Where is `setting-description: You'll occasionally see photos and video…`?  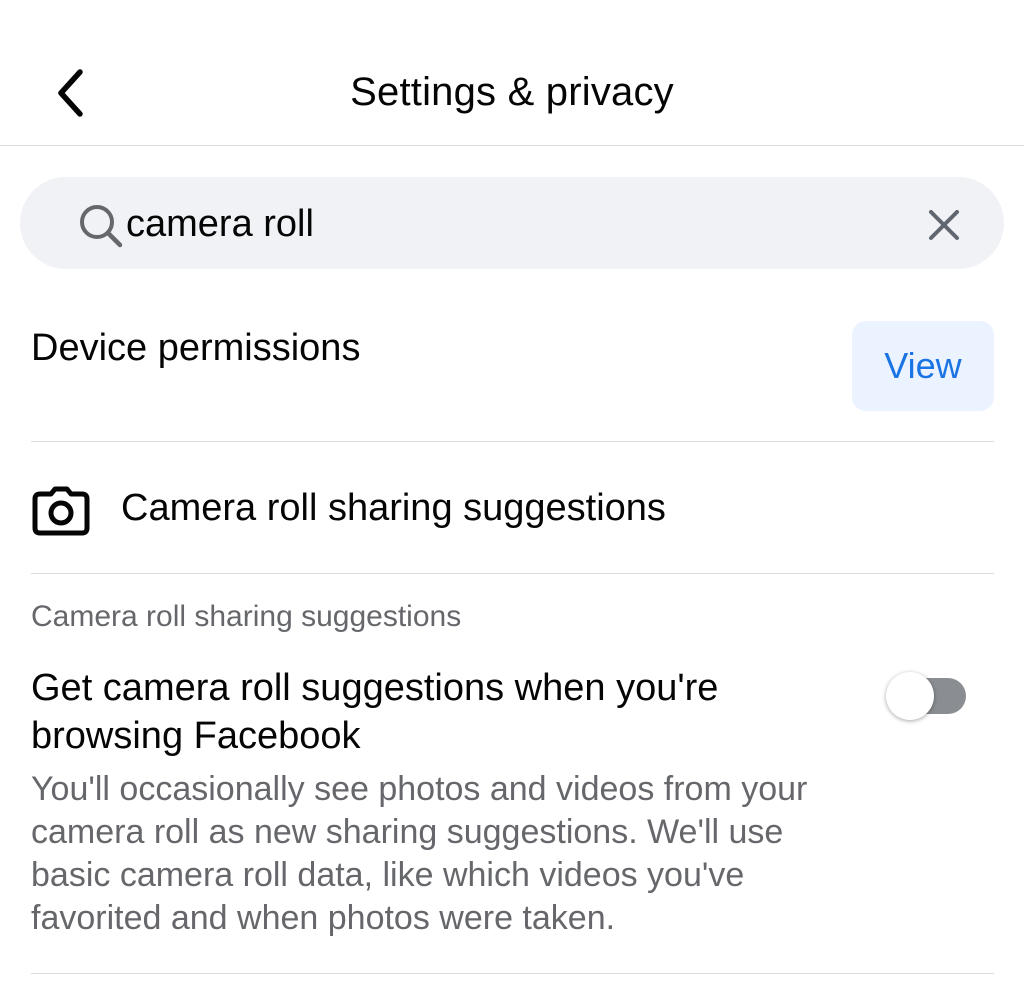 setting-description: You'll occasionally see photos and video… is located at coordinates (419, 853).